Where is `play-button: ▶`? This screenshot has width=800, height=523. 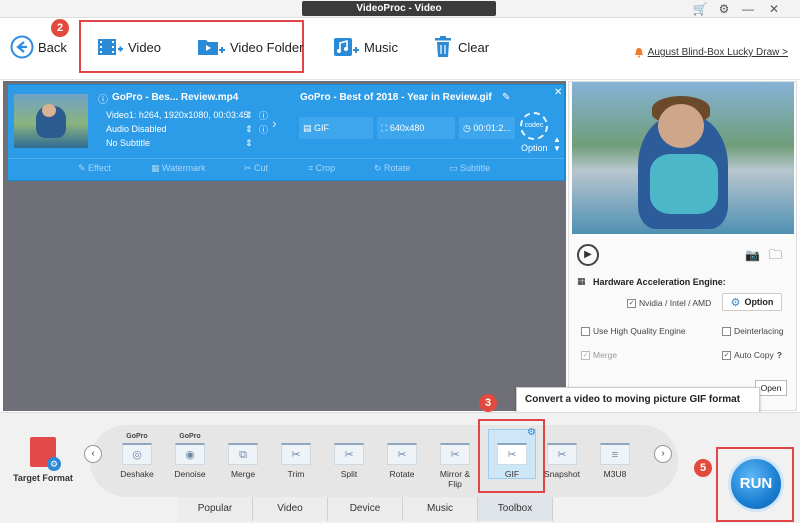
play-button: ▶ is located at coordinates (588, 255).